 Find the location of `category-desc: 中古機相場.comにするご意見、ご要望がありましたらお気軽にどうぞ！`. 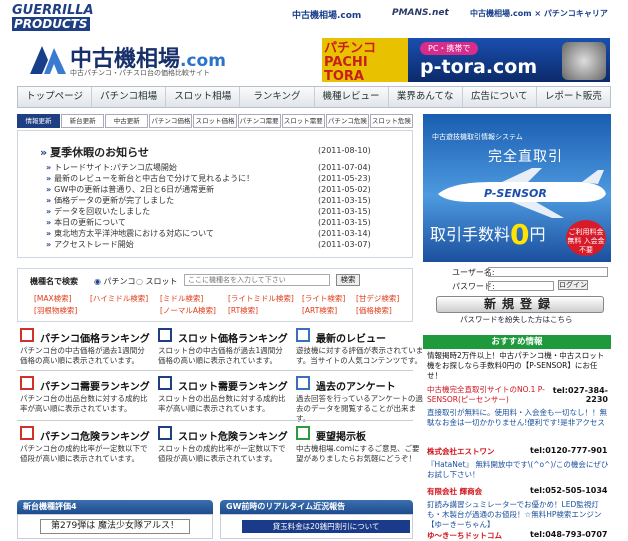

category-desc: 中古機相場.comにするご意見、ご要望がありましたらお気軽にどうぞ！ is located at coordinates (358, 453).